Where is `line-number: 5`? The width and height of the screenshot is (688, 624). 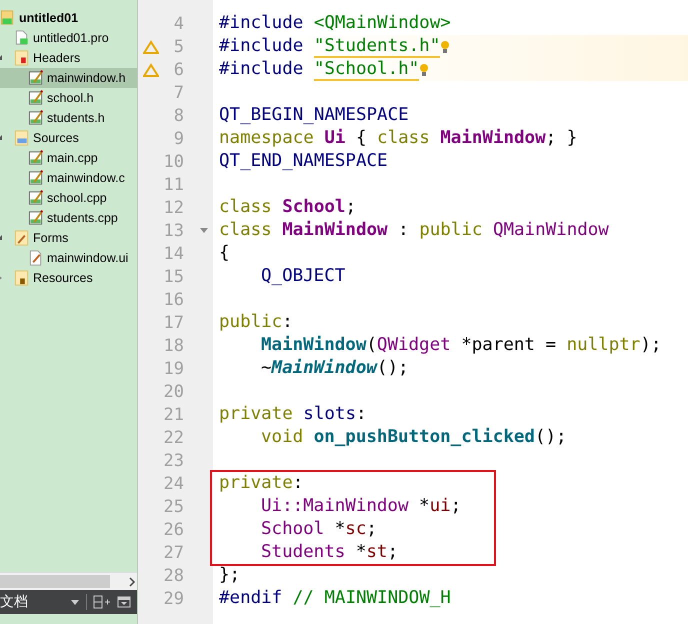
line-number: 5 is located at coordinates (179, 46).